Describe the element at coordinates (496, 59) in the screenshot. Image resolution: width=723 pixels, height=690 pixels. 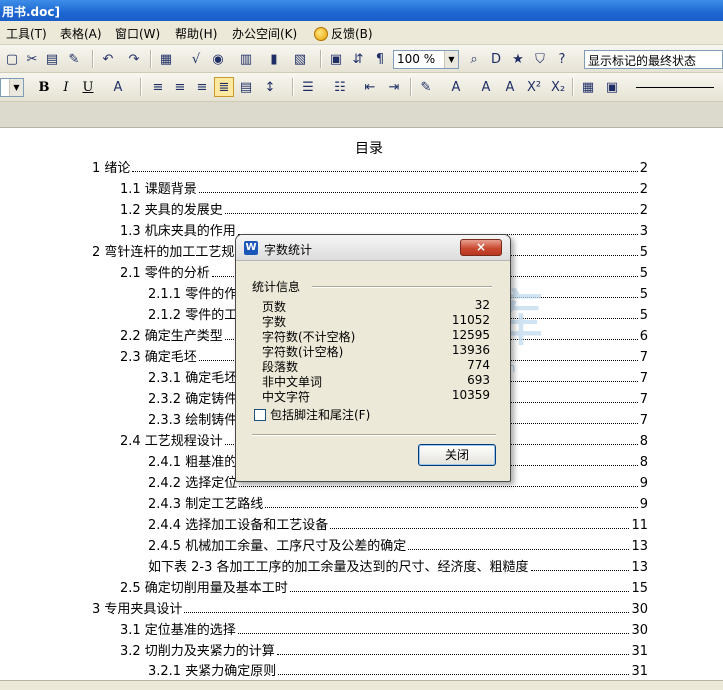
I see `word-icon: D` at that location.